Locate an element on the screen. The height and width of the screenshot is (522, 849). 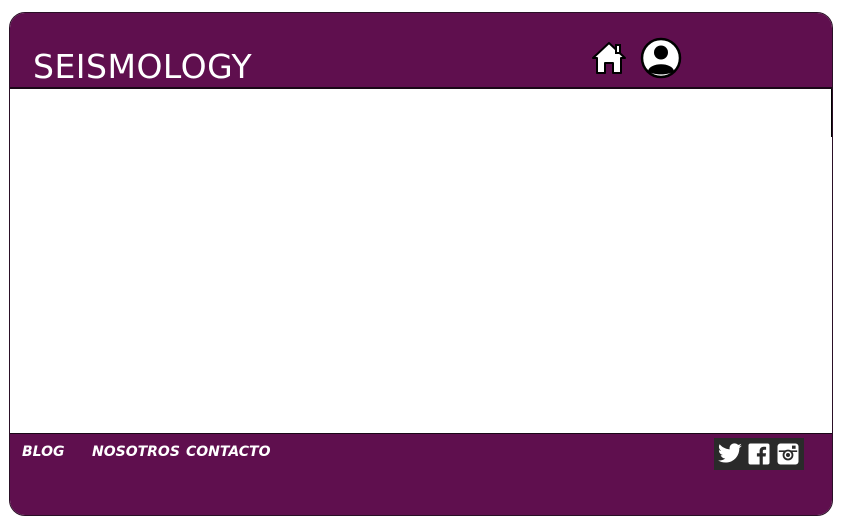
home-button is located at coordinates (609, 58).